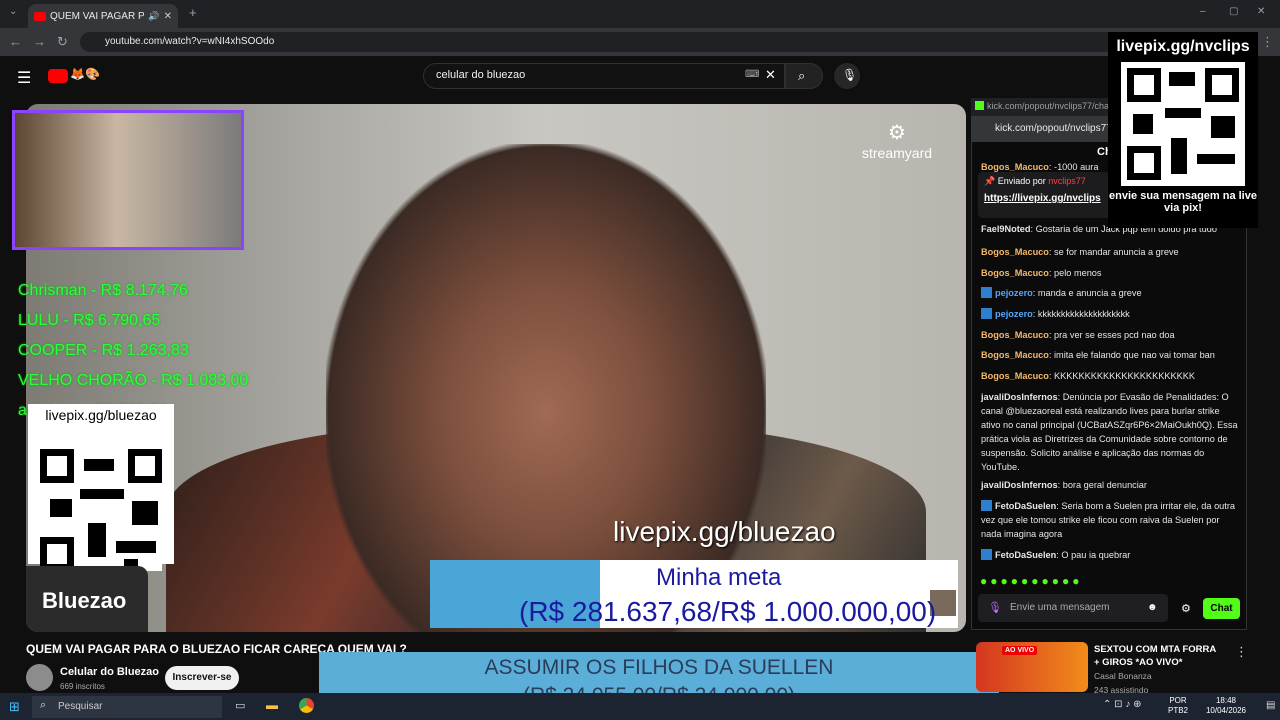  I want to click on pinned-by-label: Enviado por, so click(1021, 181).